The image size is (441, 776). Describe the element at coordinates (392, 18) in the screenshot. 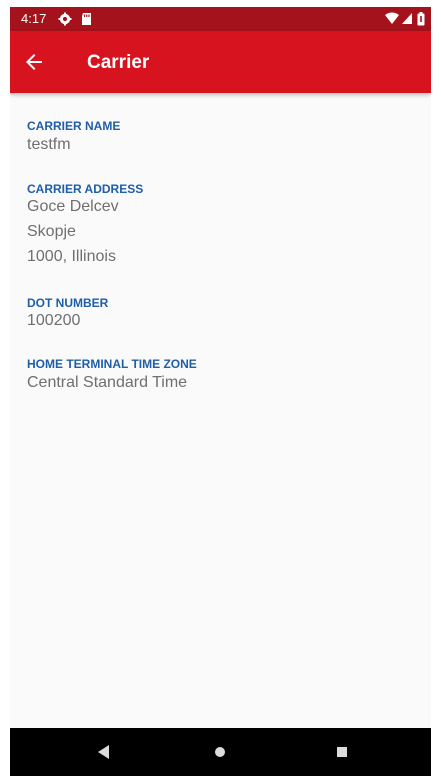

I see `wifi-icon` at that location.